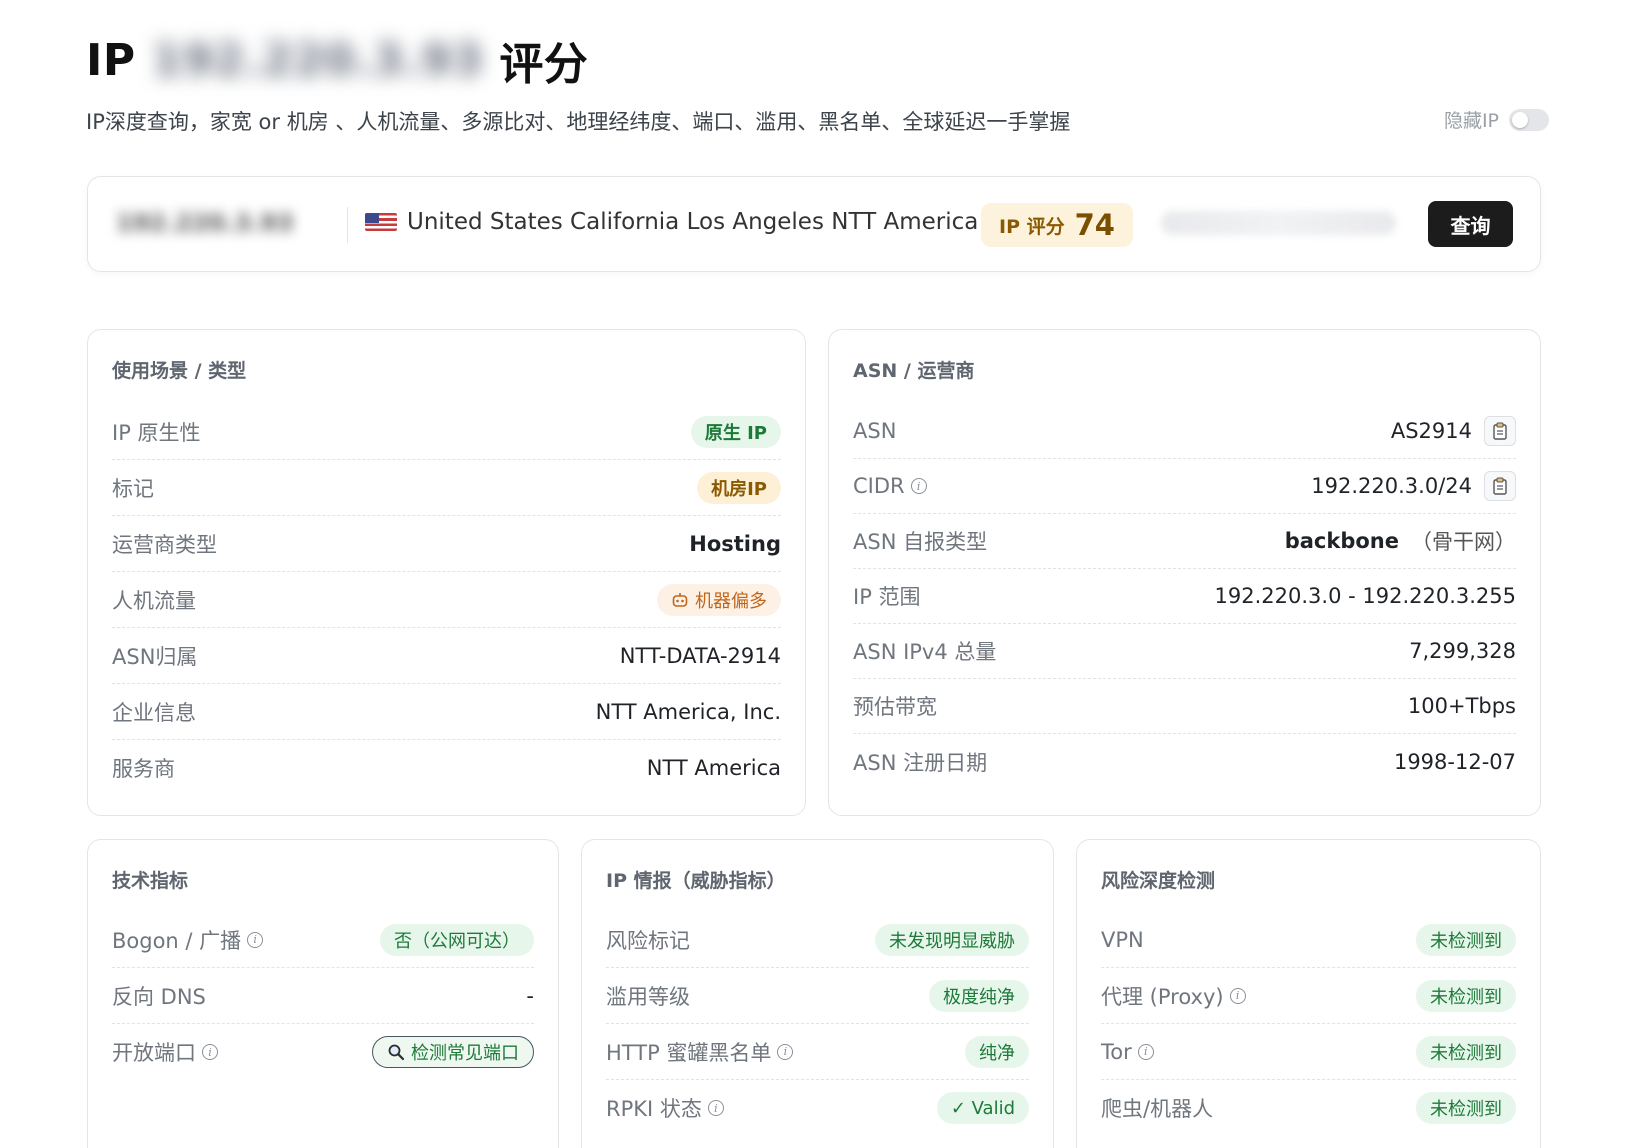  Describe the element at coordinates (111, 60) in the screenshot. I see `title-prefix: IP` at that location.